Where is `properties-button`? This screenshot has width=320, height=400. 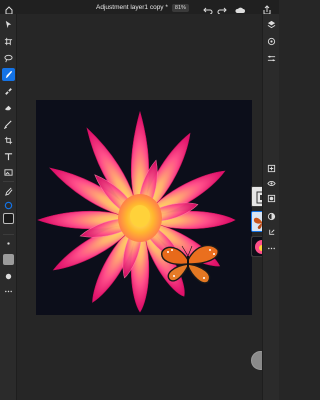
properties-button is located at coordinates (271, 41).